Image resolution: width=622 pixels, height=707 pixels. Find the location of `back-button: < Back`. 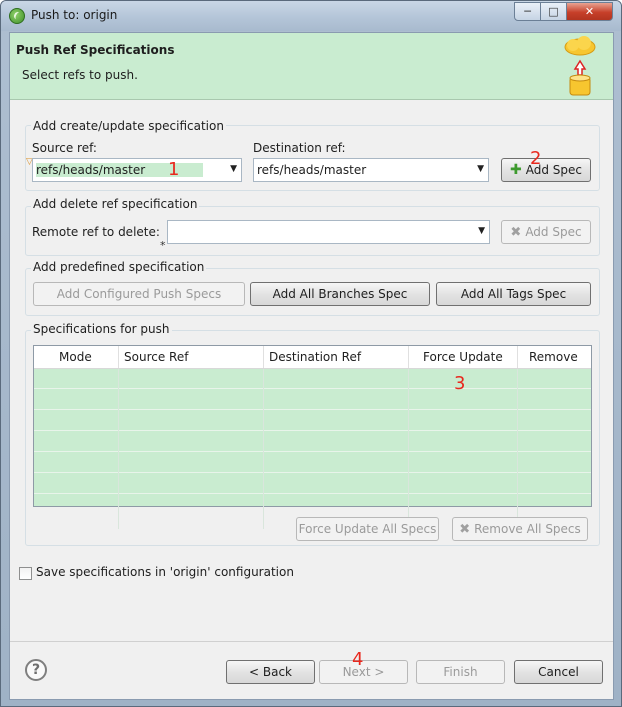

back-button: < Back is located at coordinates (270, 672).